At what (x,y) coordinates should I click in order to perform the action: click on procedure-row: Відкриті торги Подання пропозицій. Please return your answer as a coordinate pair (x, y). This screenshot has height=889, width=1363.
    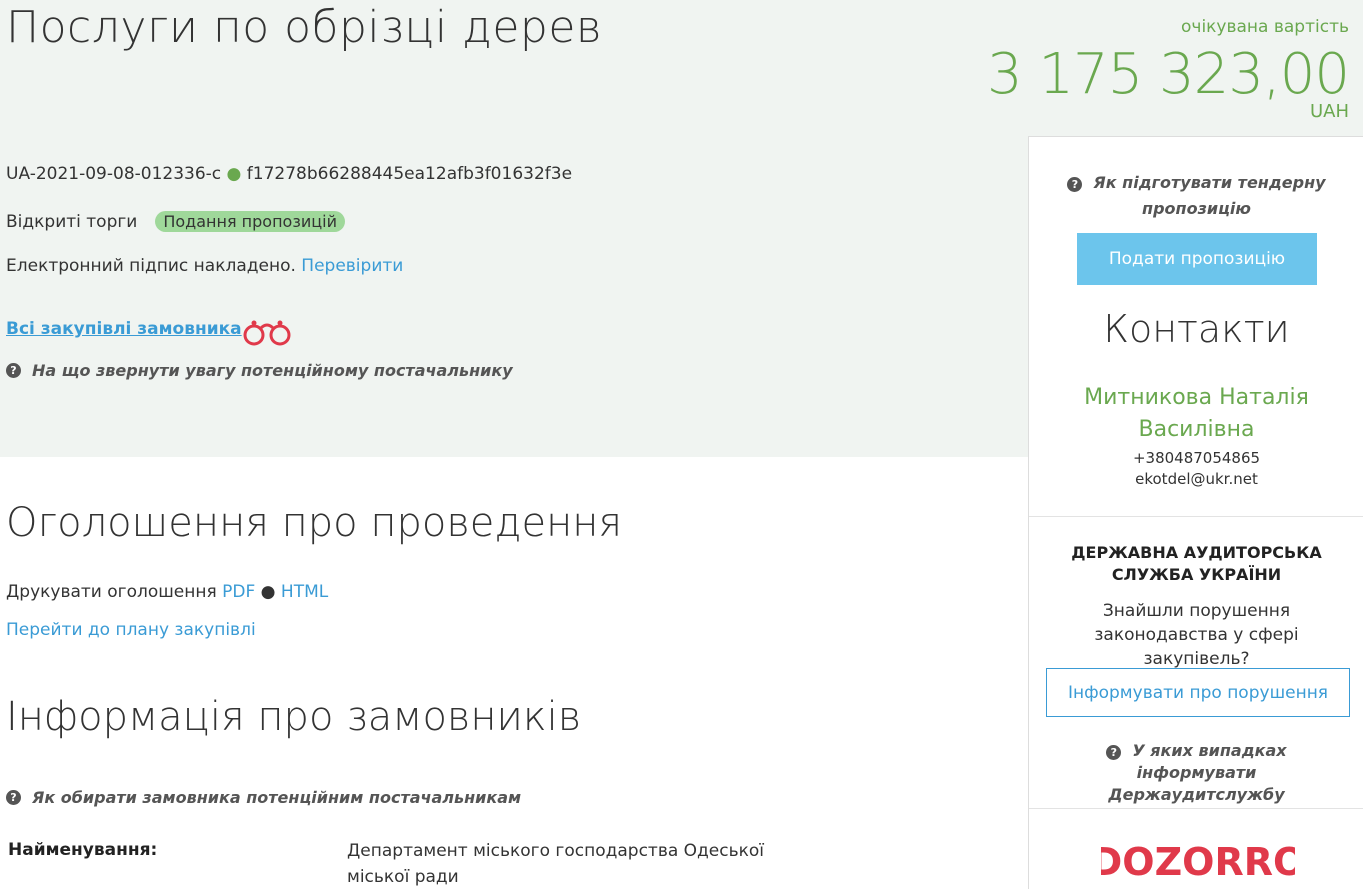
    Looking at the image, I should click on (175, 221).